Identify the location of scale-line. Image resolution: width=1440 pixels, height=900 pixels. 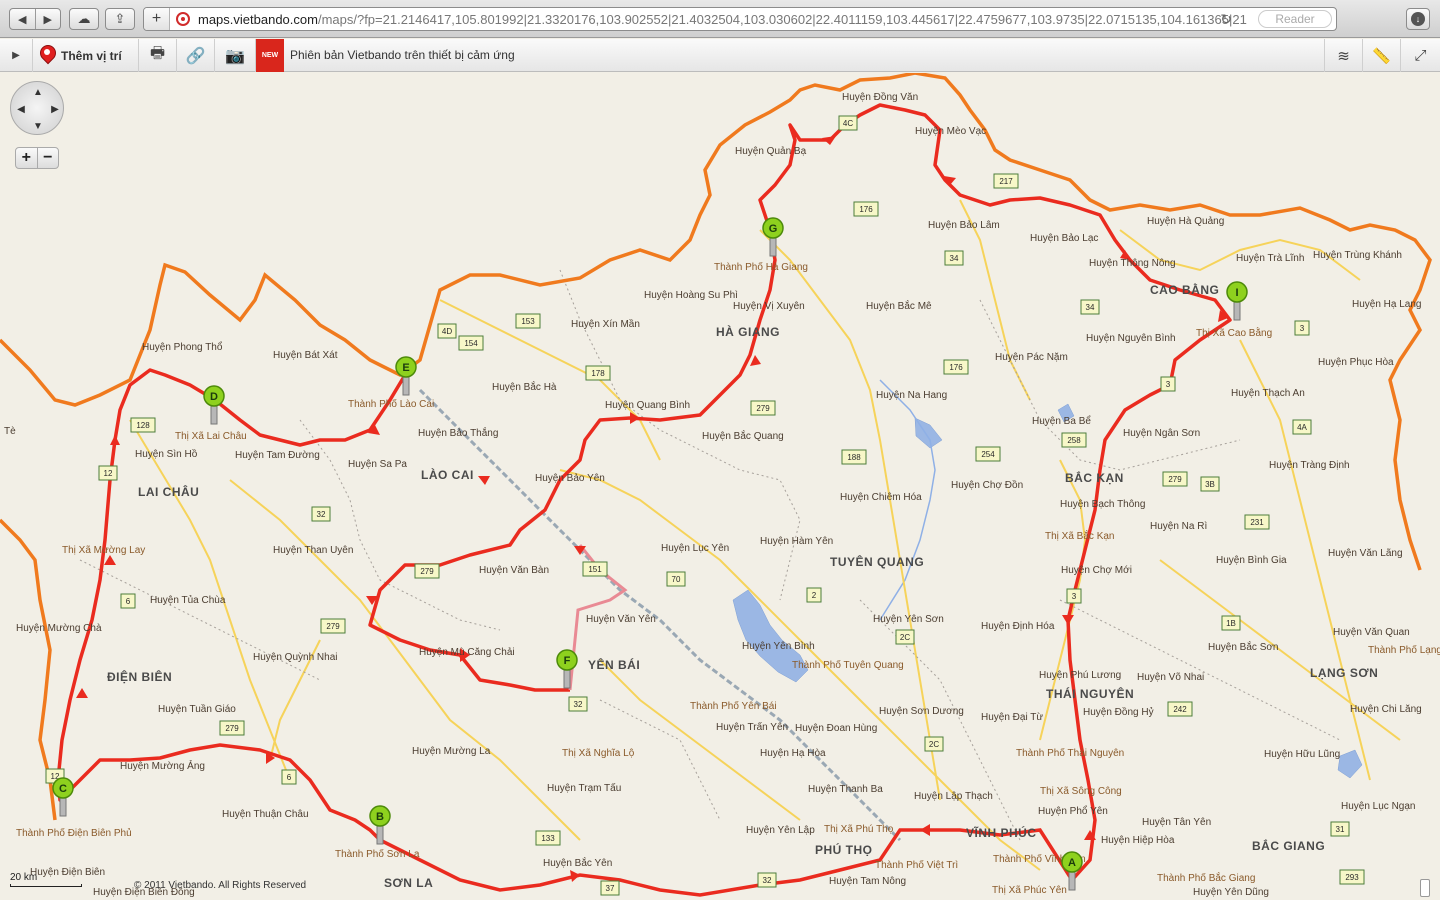
(46, 885).